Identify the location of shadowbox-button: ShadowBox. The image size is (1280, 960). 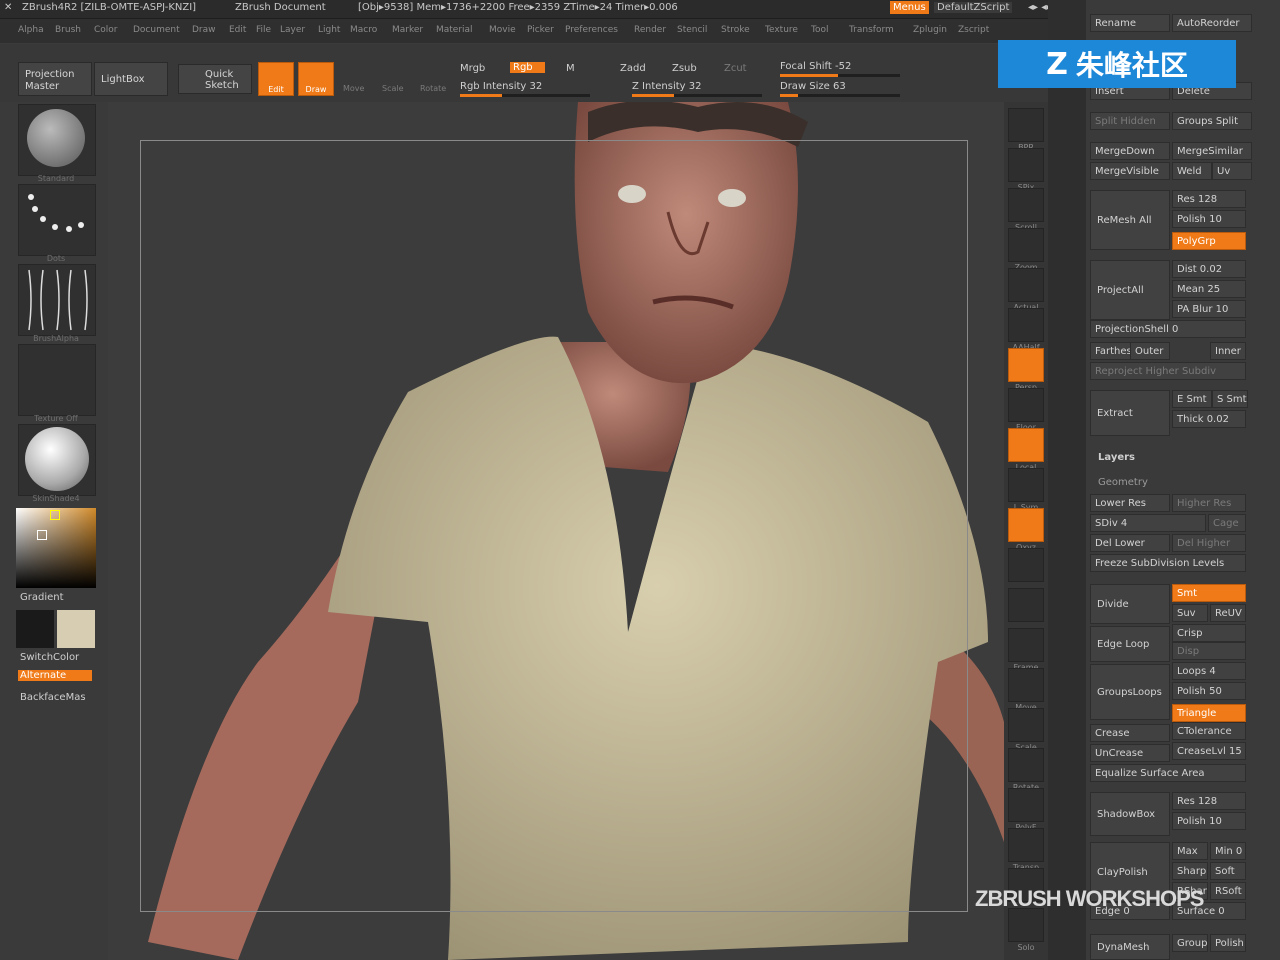
(1130, 814).